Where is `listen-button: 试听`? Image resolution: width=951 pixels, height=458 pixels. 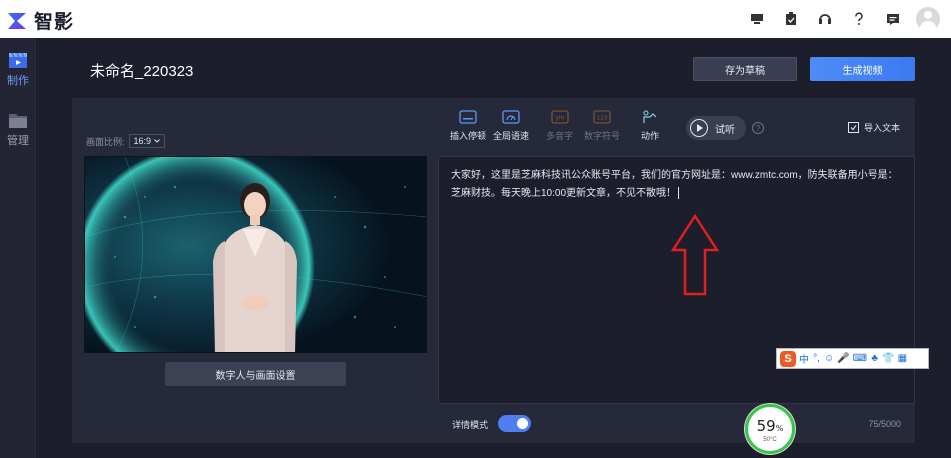
listen-button: 试听 is located at coordinates (716, 128).